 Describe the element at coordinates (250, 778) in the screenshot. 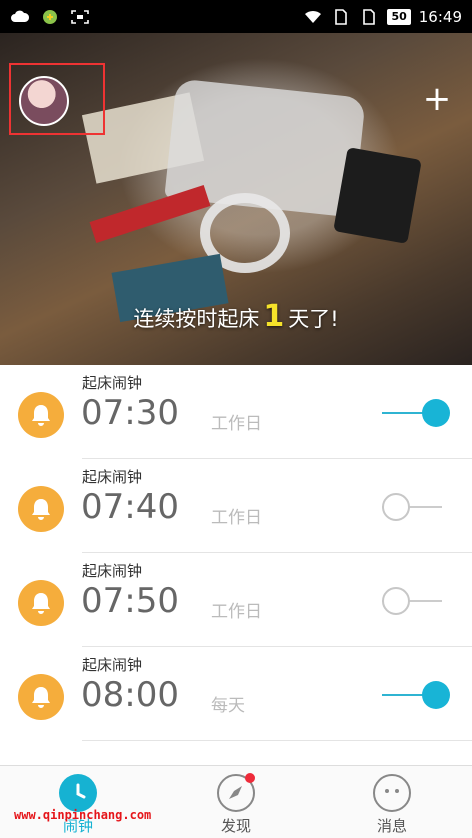

I see `notification-dot` at that location.